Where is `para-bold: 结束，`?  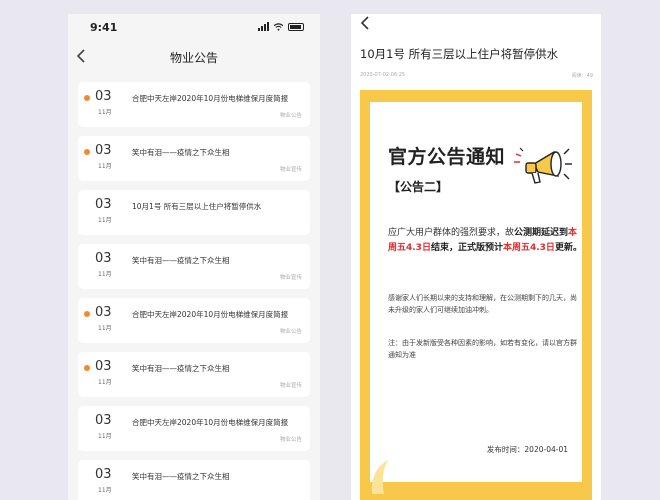 para-bold: 结束， is located at coordinates (444, 248).